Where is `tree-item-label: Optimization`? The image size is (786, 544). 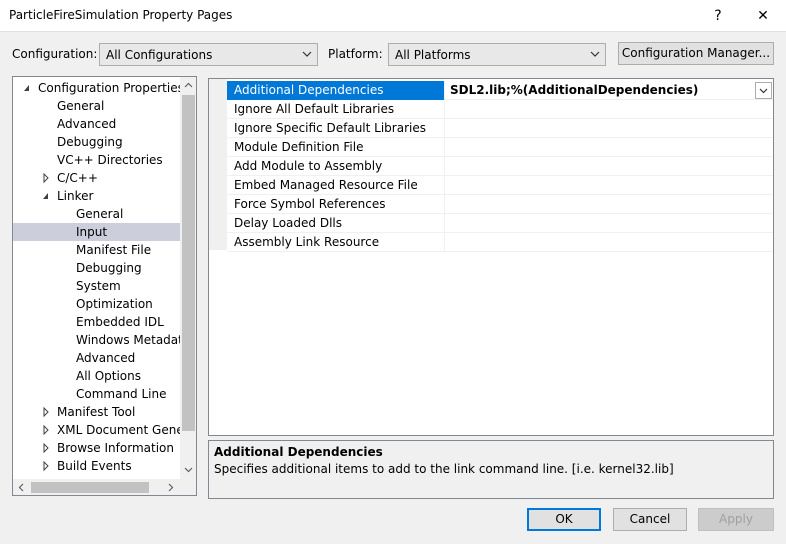
tree-item-label: Optimization is located at coordinates (114, 304).